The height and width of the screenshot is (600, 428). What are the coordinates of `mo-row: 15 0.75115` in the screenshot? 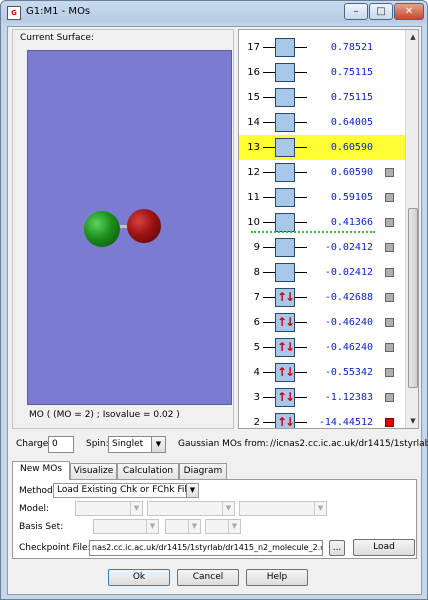 It's located at (322, 97).